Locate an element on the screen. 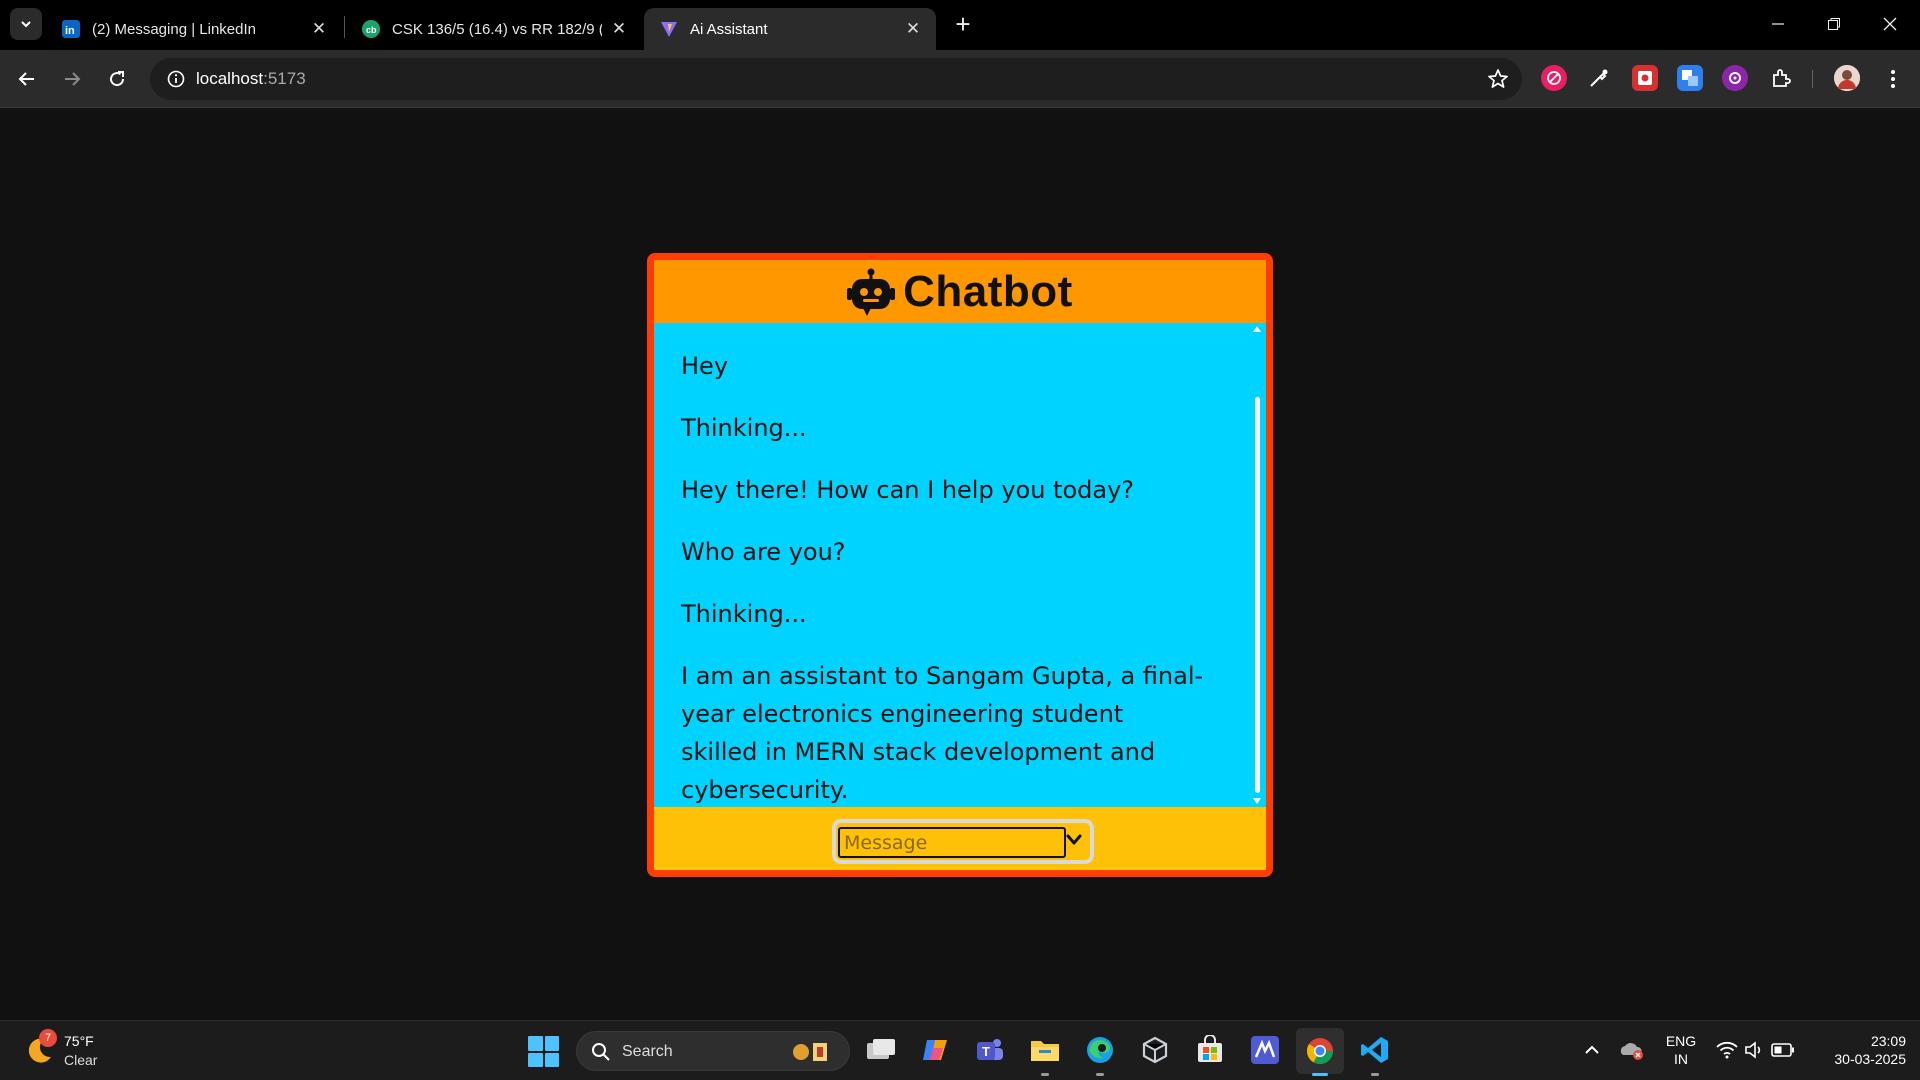 The height and width of the screenshot is (1080, 1920). microsoft-store-icon is located at coordinates (1210, 1050).